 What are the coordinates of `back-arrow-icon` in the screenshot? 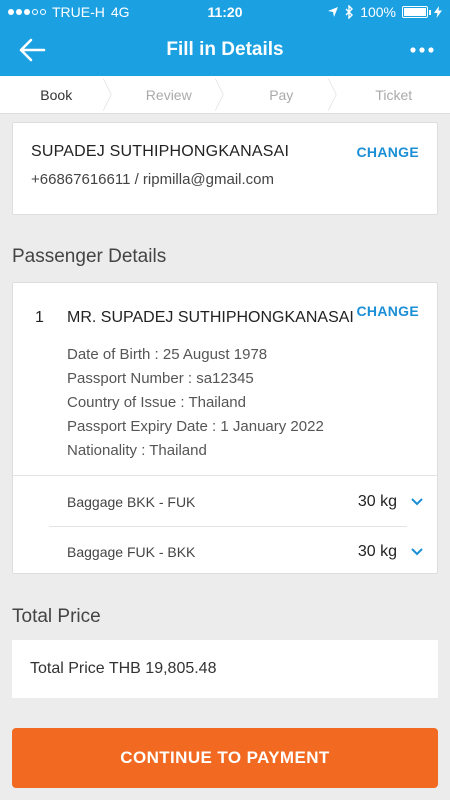 It's located at (32, 50).